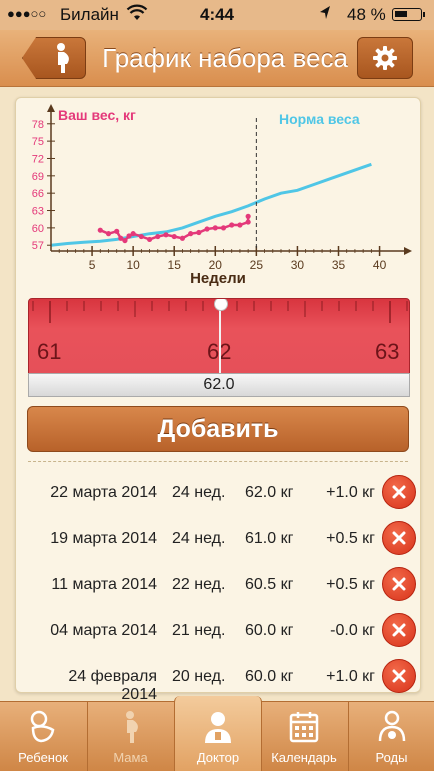 The height and width of the screenshot is (771, 434). What do you see at coordinates (408, 251) in the screenshot?
I see `x-axis-arrow` at bounding box center [408, 251].